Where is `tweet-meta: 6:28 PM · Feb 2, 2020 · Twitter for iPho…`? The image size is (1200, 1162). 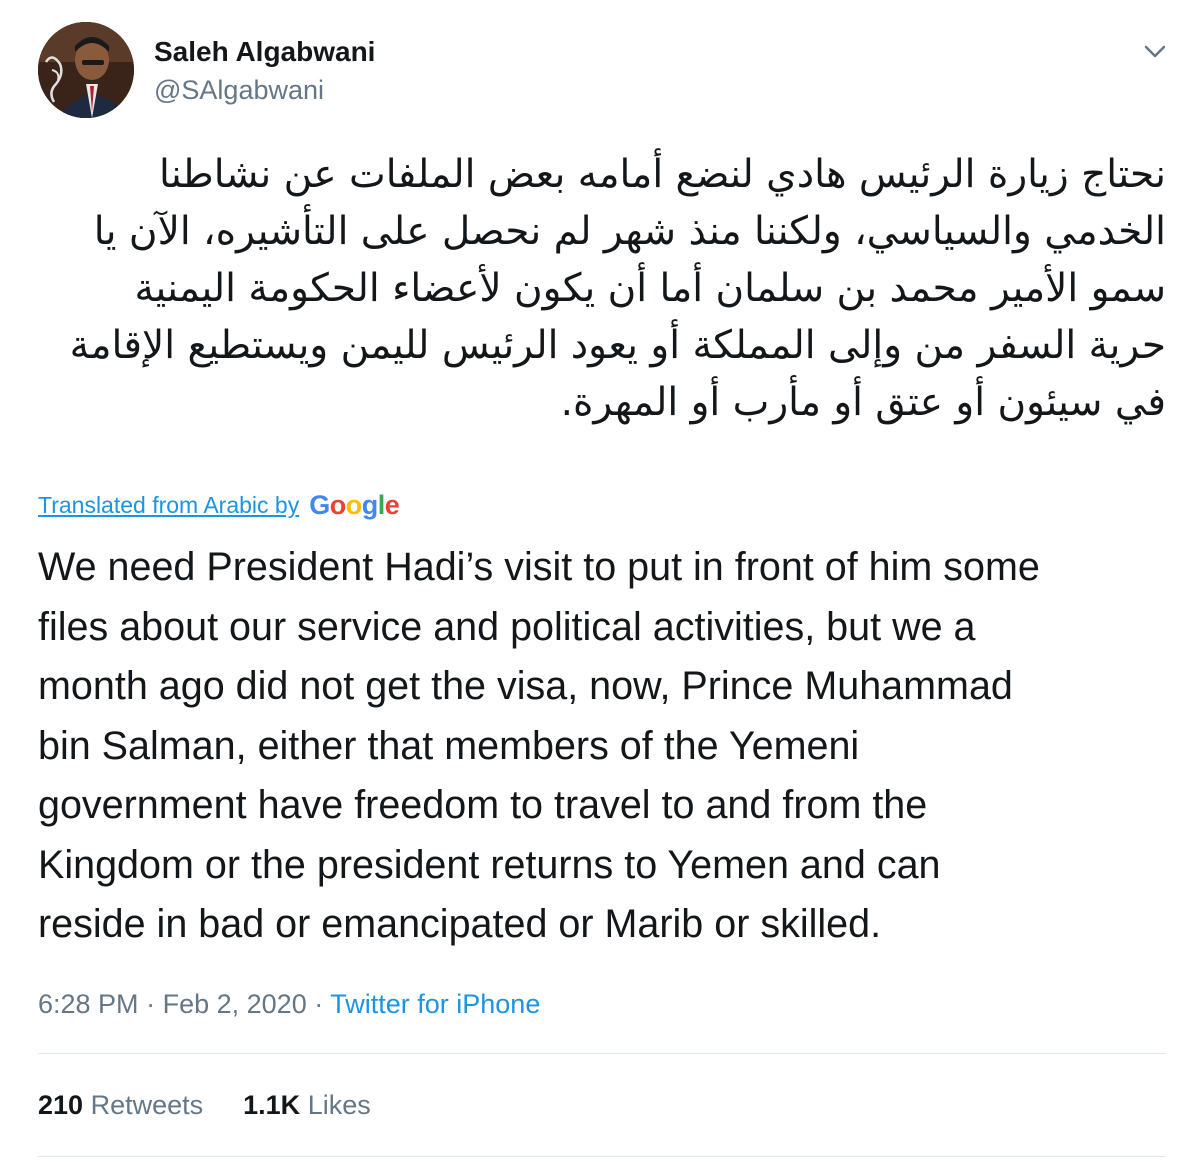 tweet-meta: 6:28 PM · Feb 2, 2020 · Twitter for iPho… is located at coordinates (289, 1004).